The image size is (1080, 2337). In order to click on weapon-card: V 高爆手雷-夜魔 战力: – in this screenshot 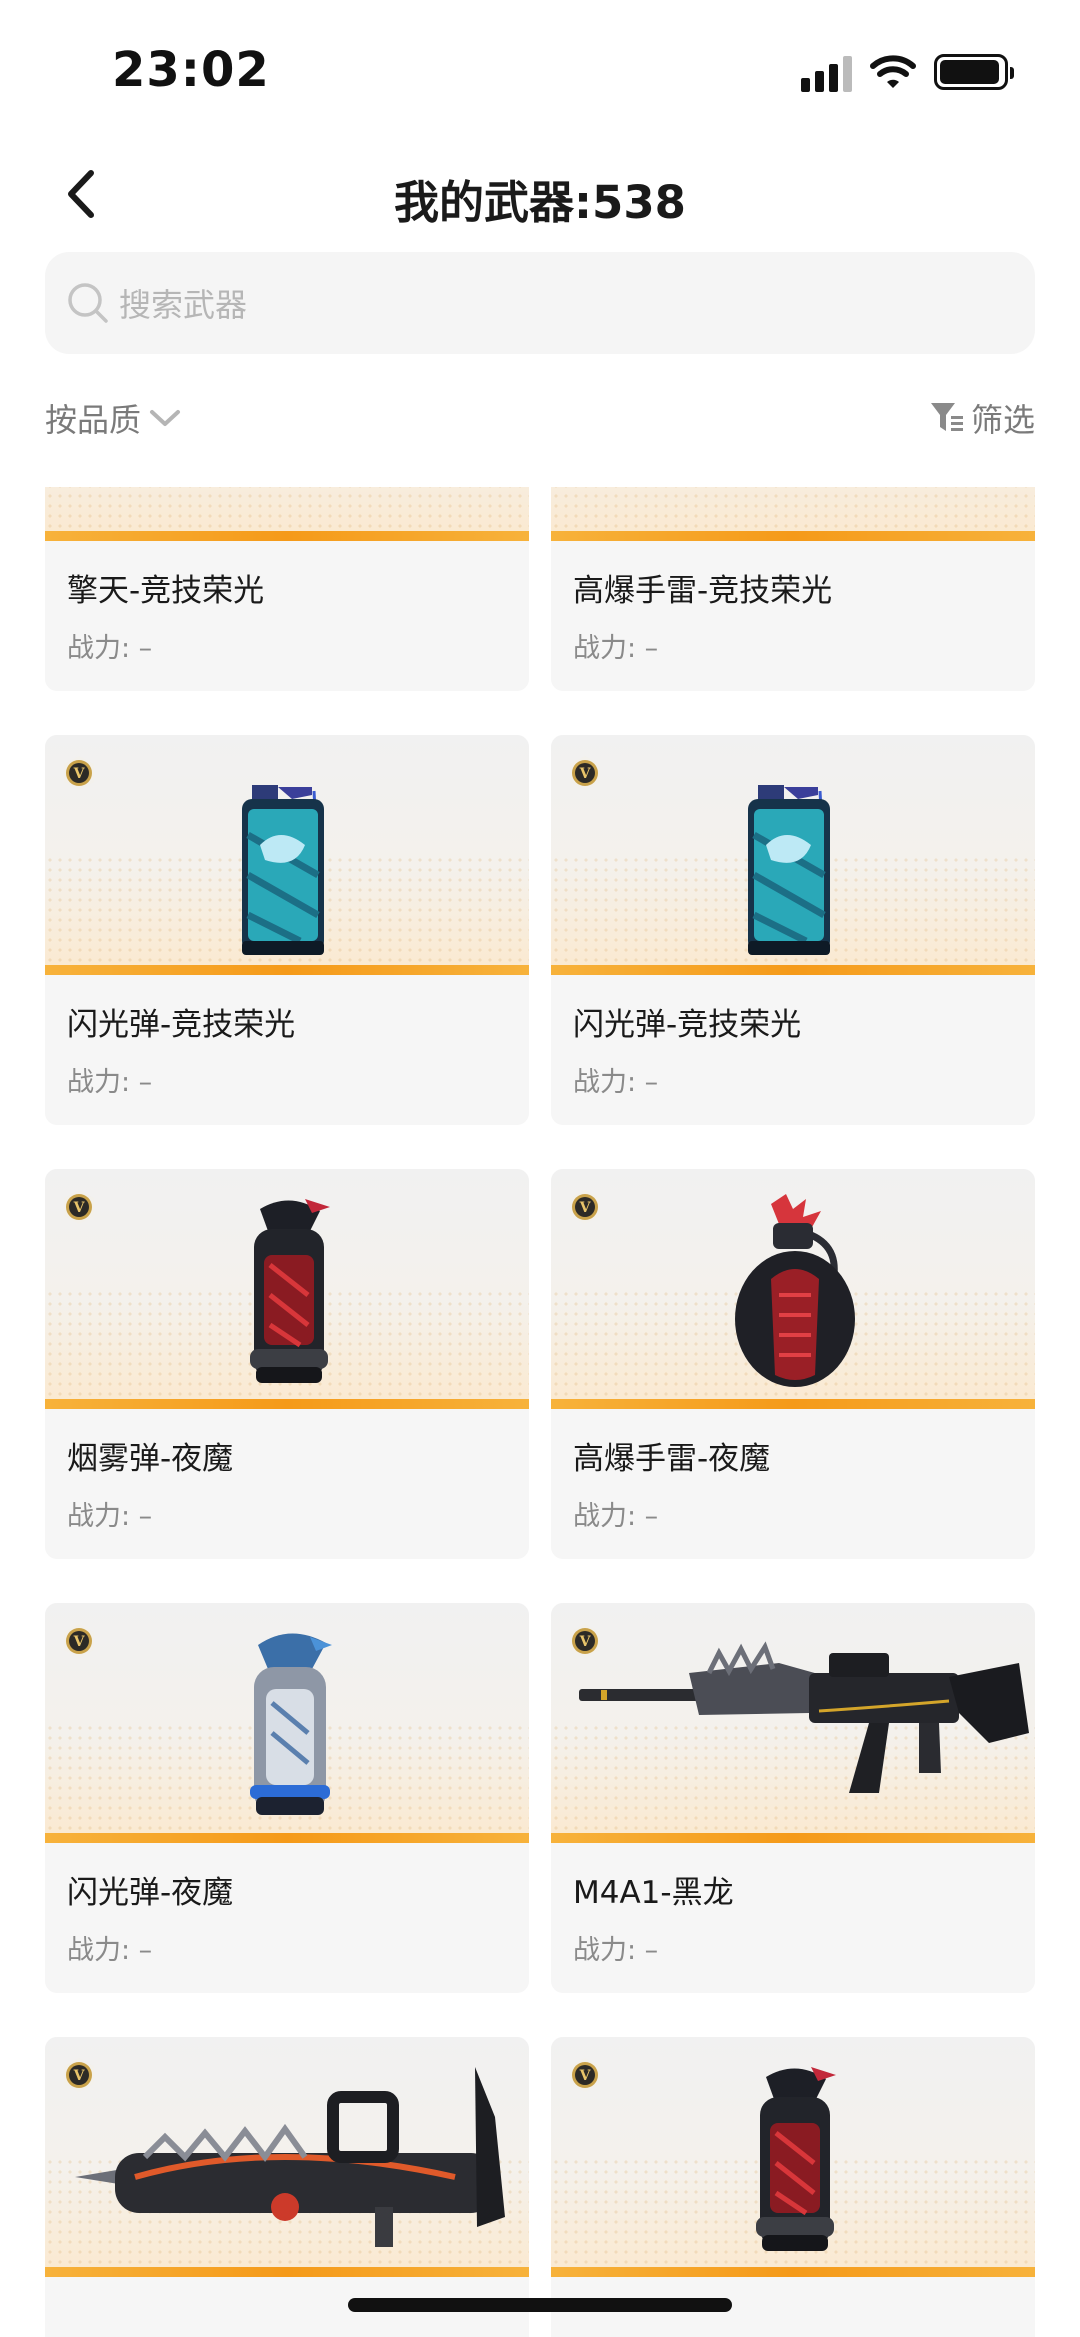, I will do `click(793, 1364)`.